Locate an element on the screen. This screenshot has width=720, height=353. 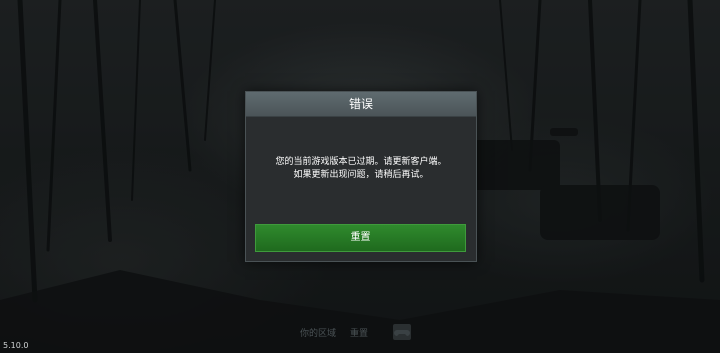
reset-button: 重置 is located at coordinates (360, 238).